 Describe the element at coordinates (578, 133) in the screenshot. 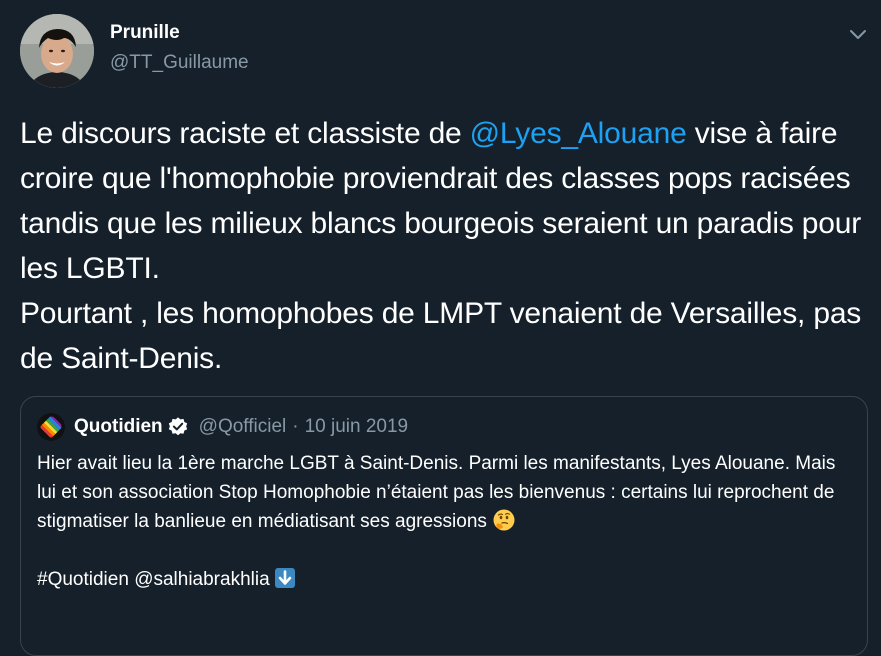

I see `mention-link: @Lyes_Alouane` at that location.